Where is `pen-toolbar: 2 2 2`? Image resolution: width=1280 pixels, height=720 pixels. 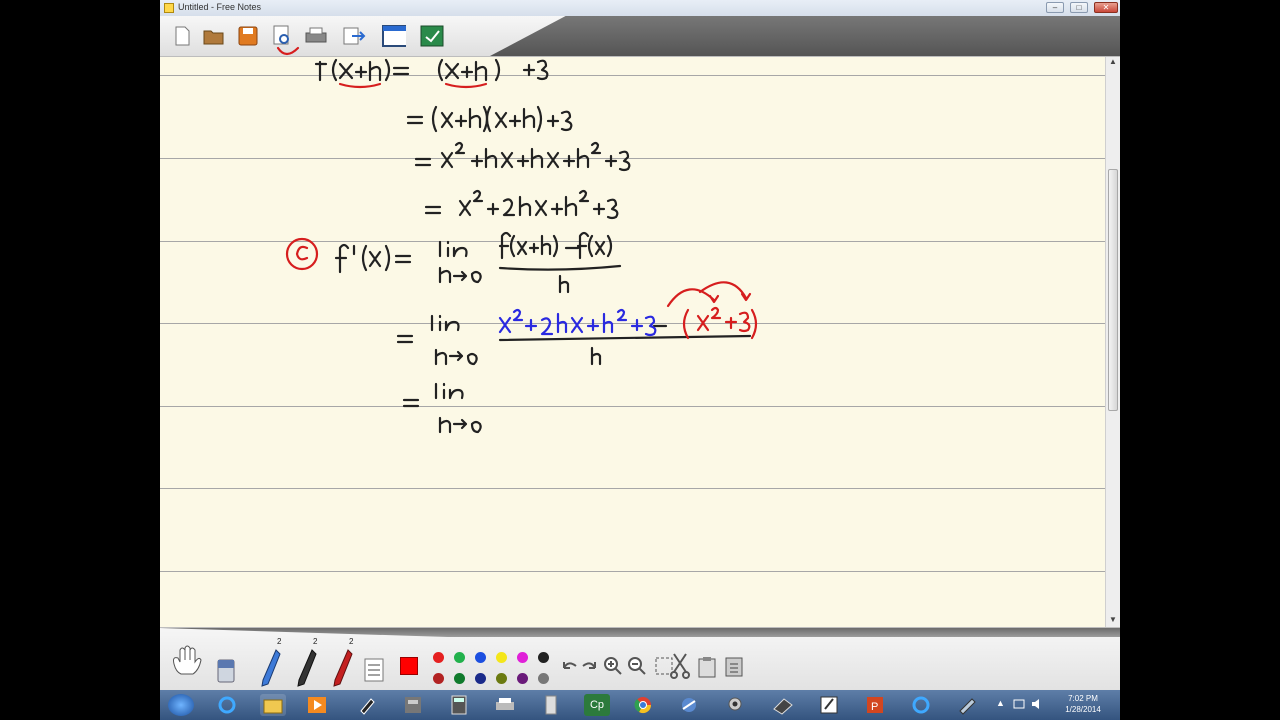 pen-toolbar: 2 2 2 is located at coordinates (640, 658).